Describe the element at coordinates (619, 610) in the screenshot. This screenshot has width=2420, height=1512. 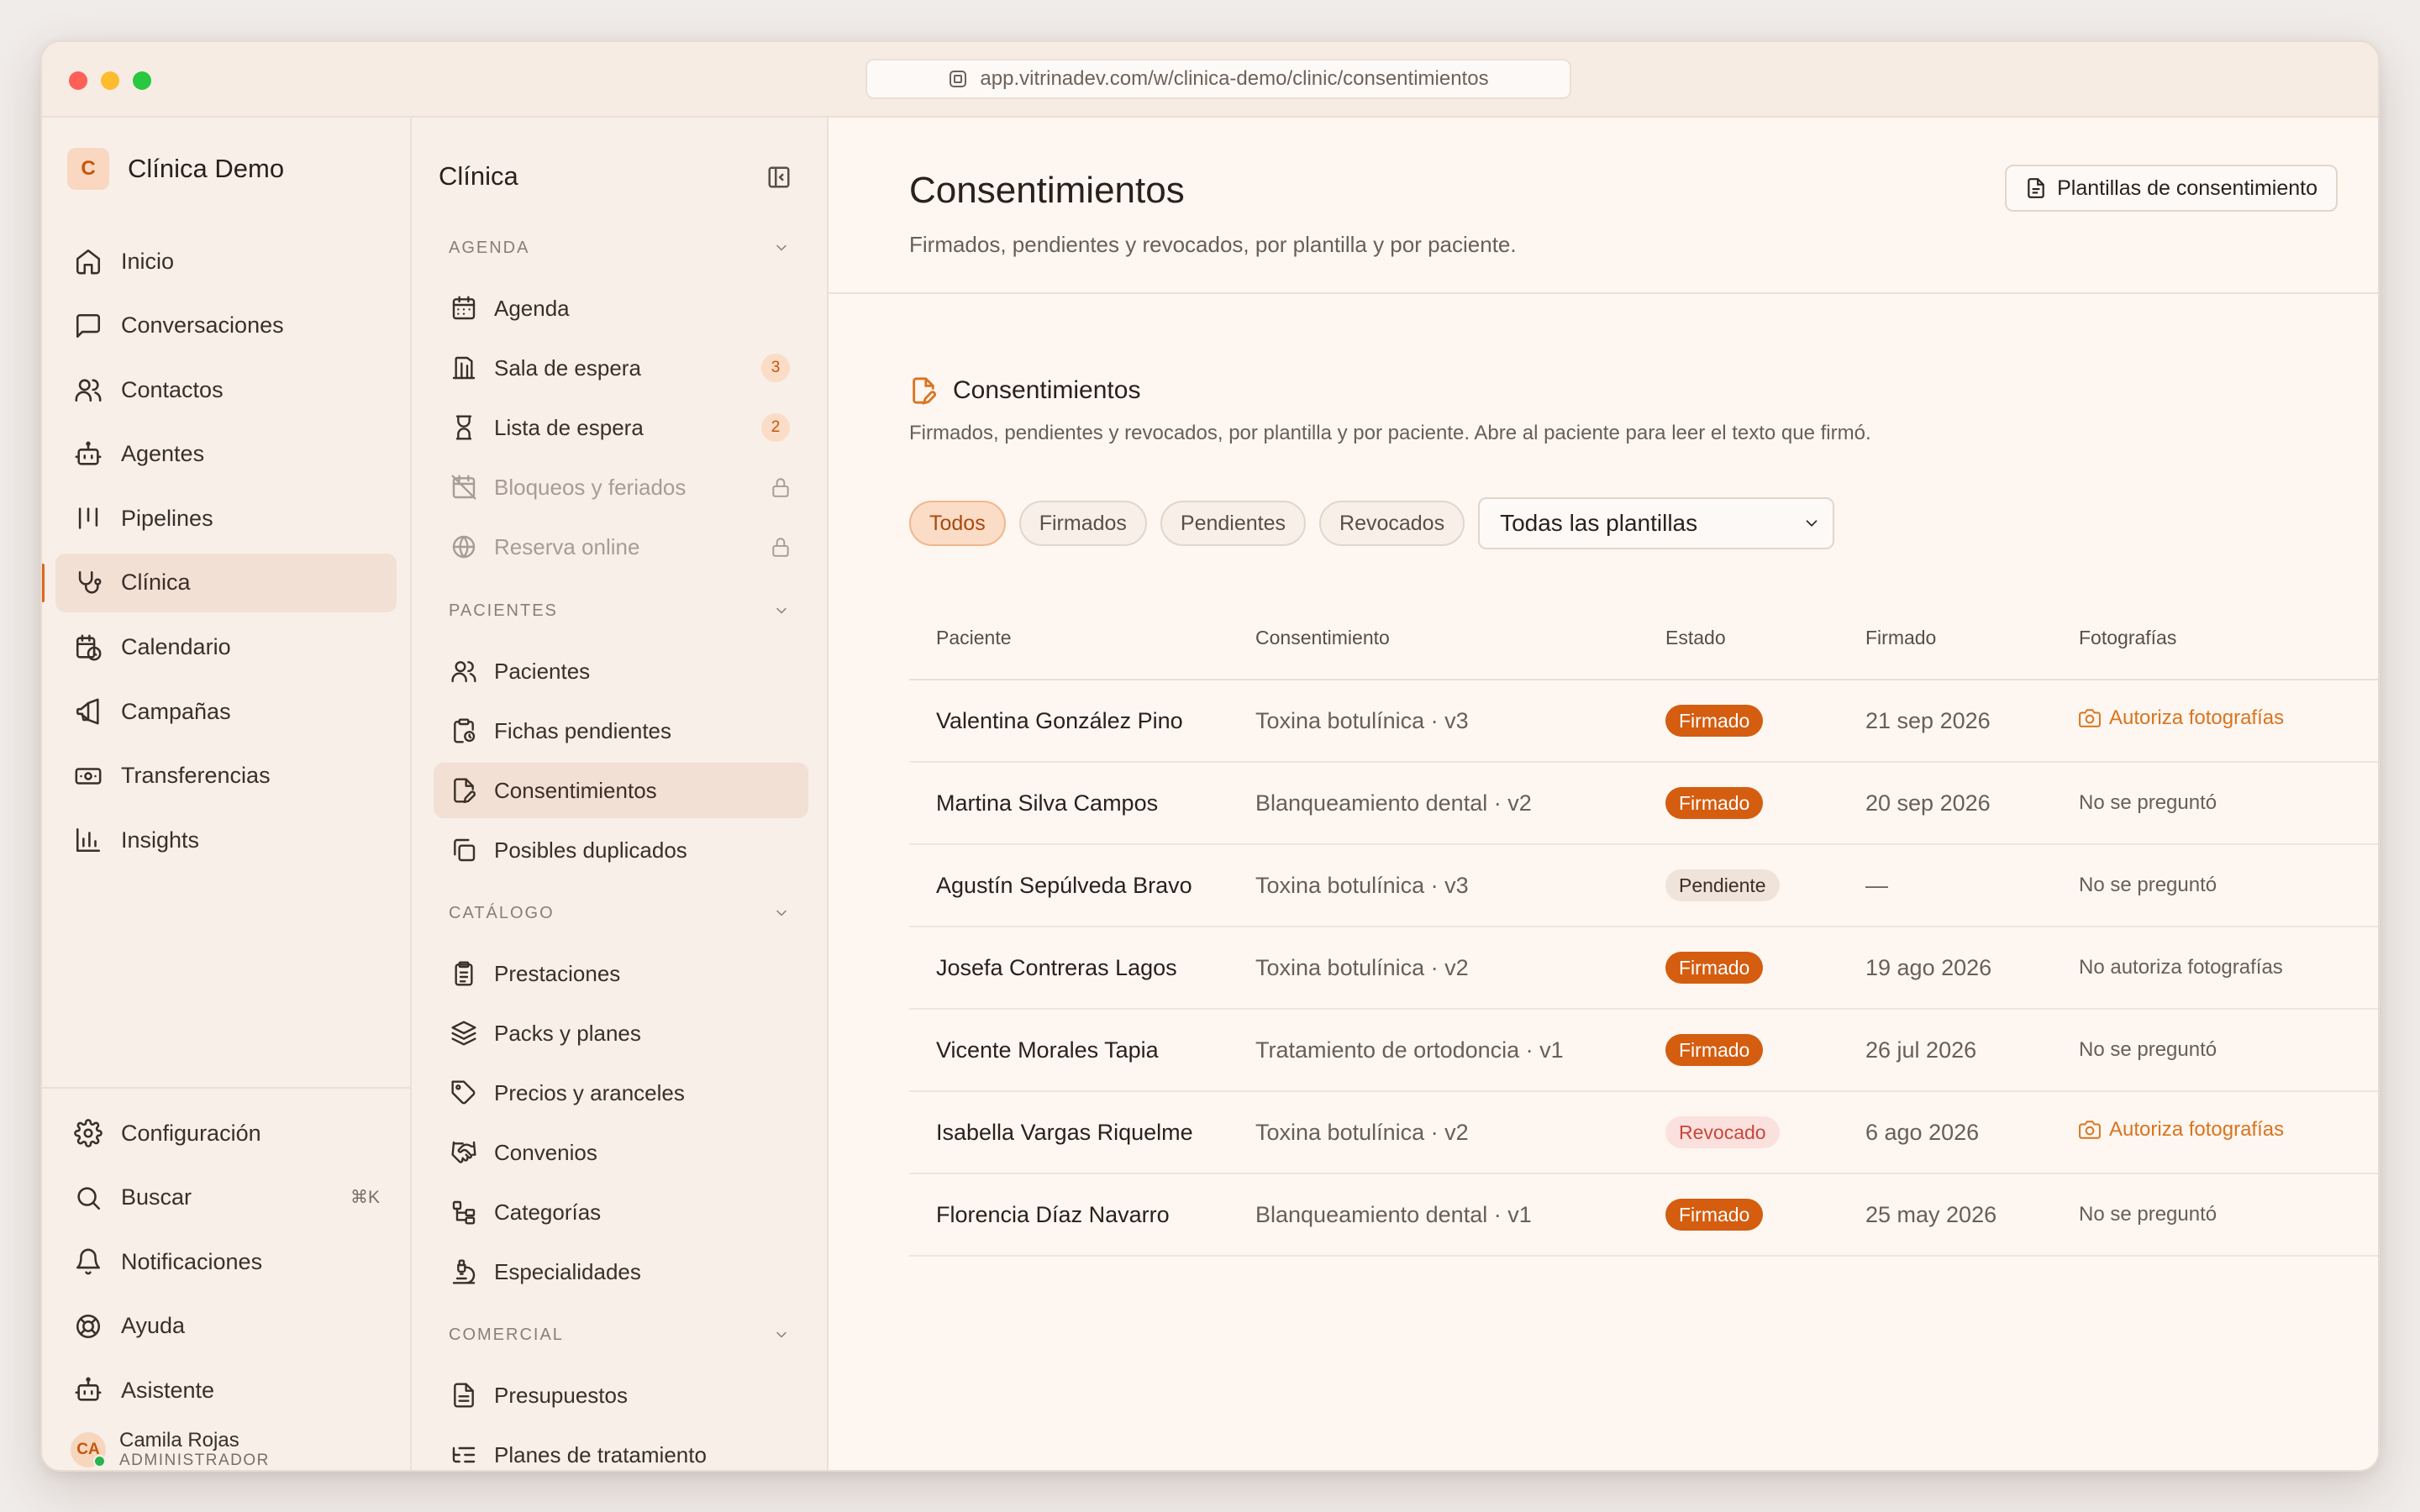
I see `section-header-pacientes: PACIENTES` at that location.